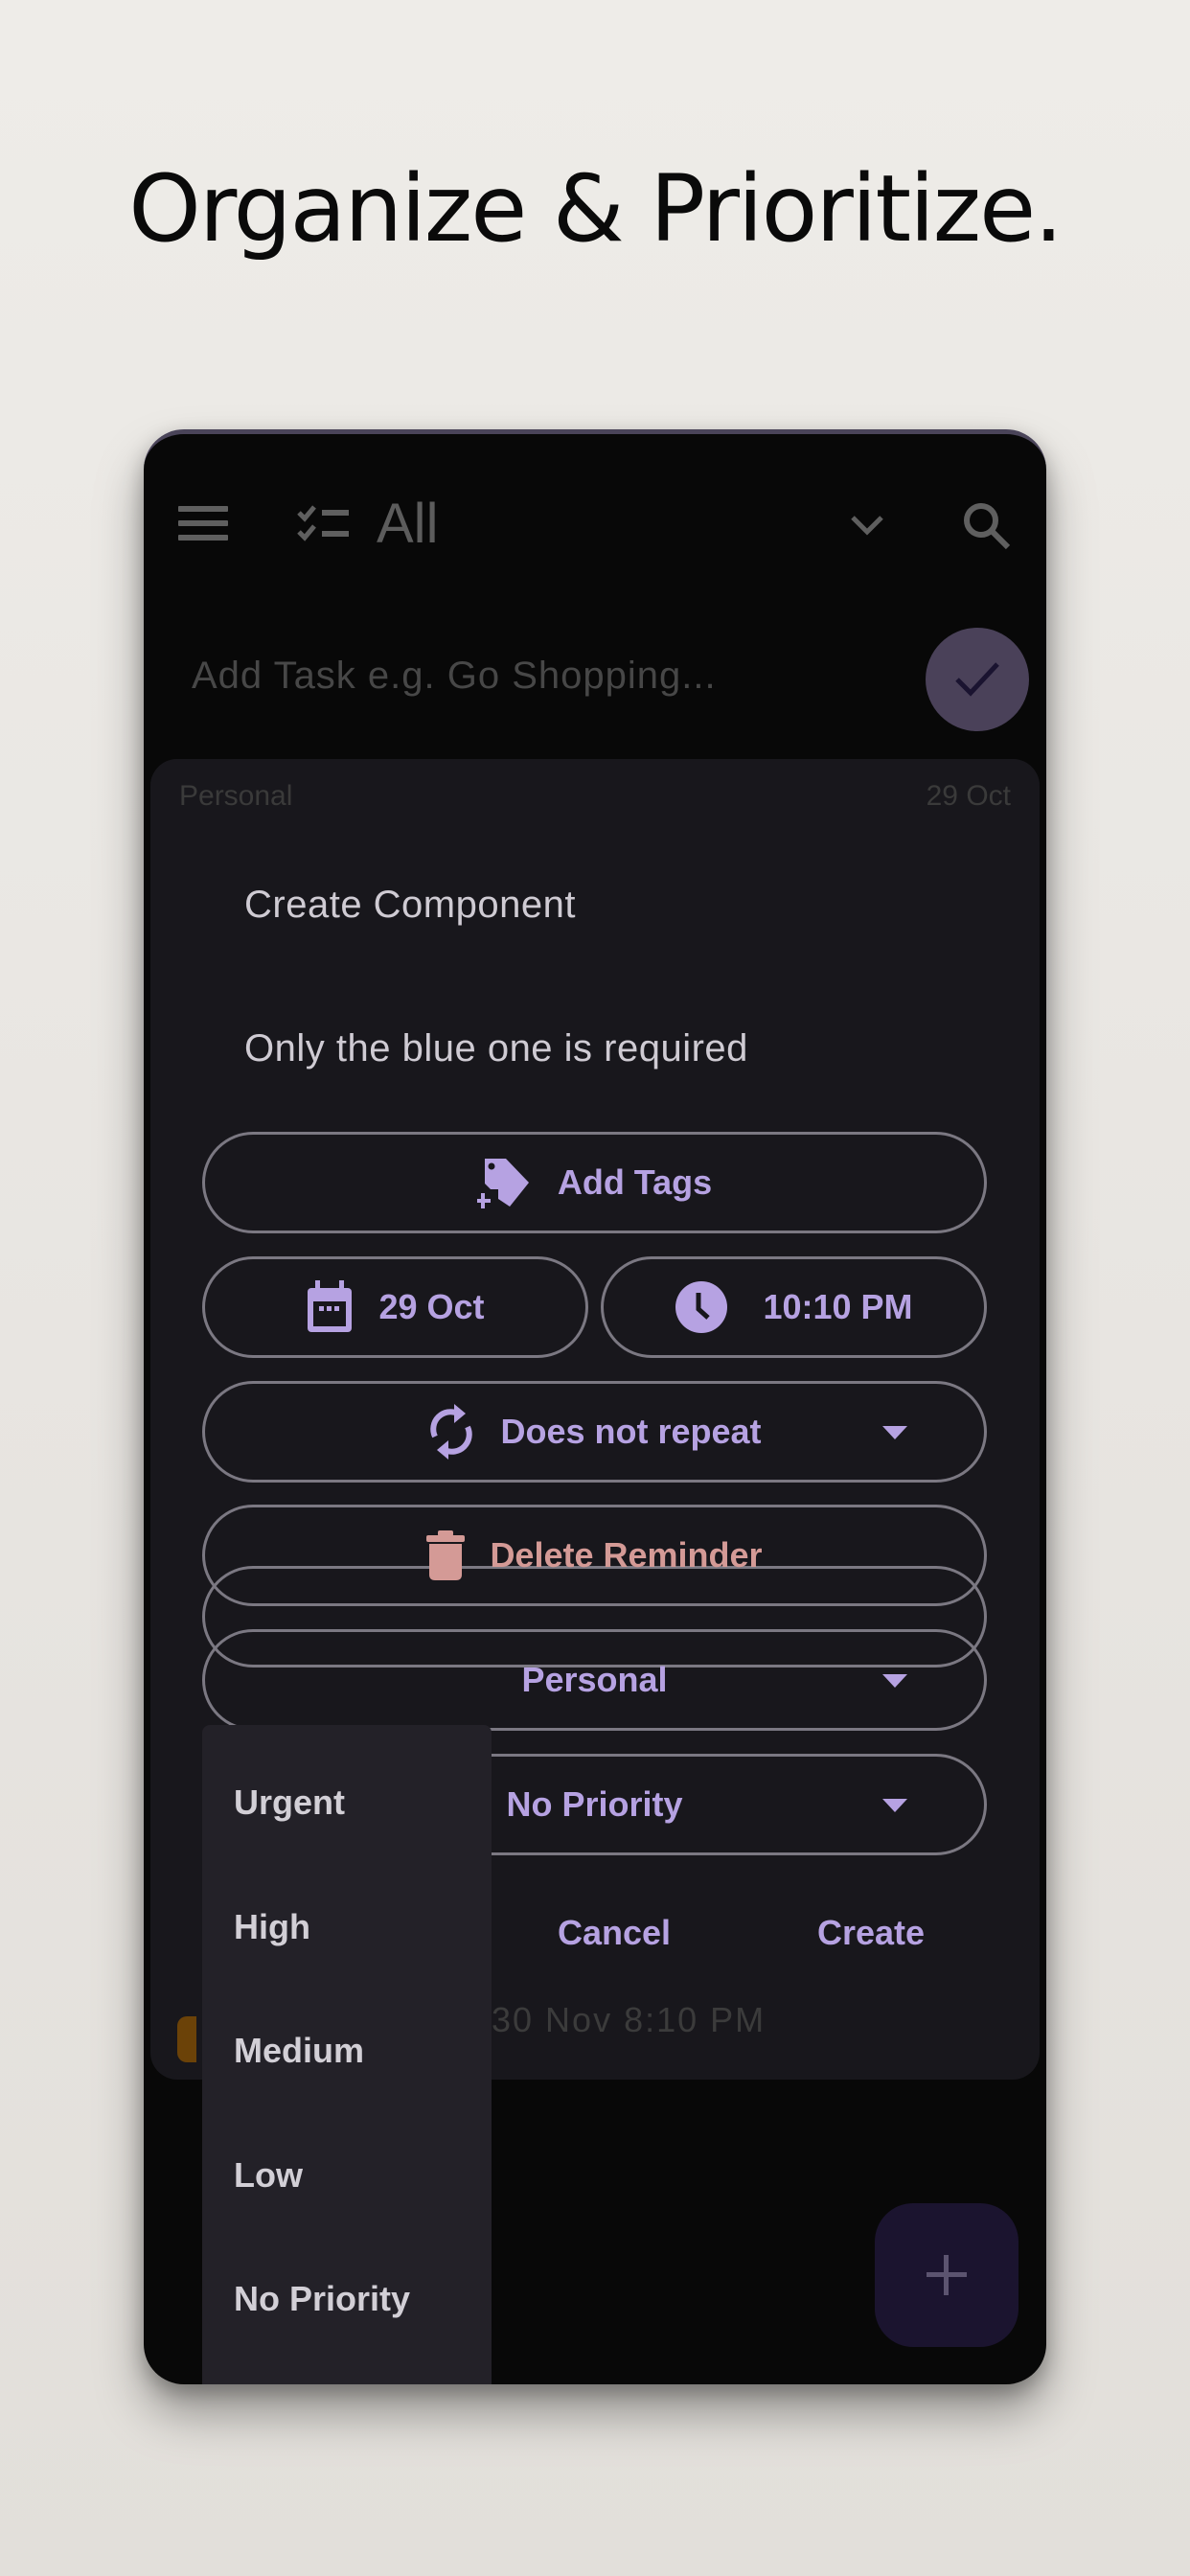 This screenshot has width=1190, height=2576. I want to click on bg-task-datetime: 30 Nov 8:10 PM, so click(630, 2020).